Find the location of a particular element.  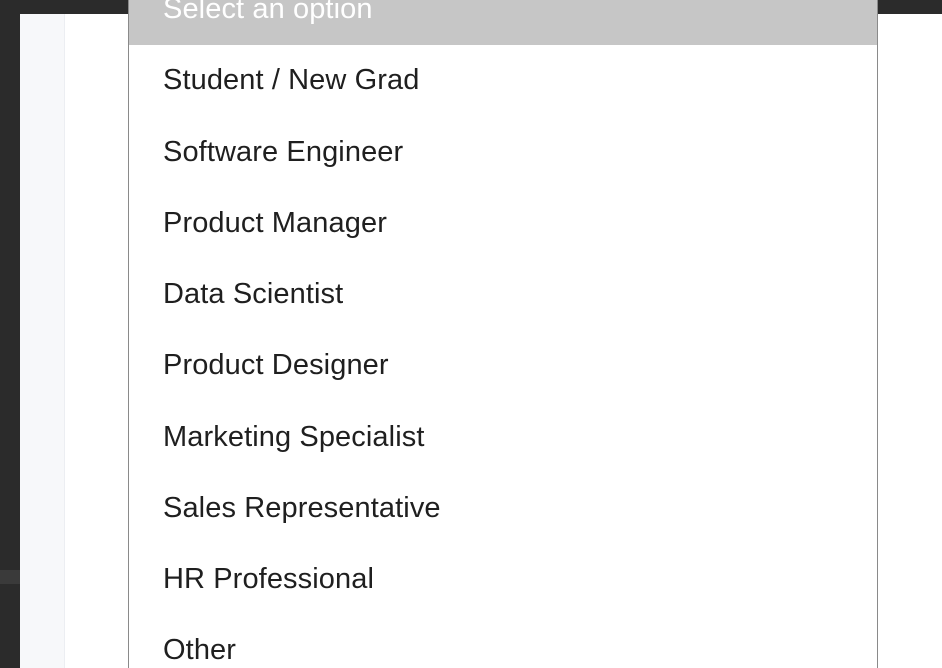

dropdown-option-student: Student / New Grad is located at coordinates (503, 80).